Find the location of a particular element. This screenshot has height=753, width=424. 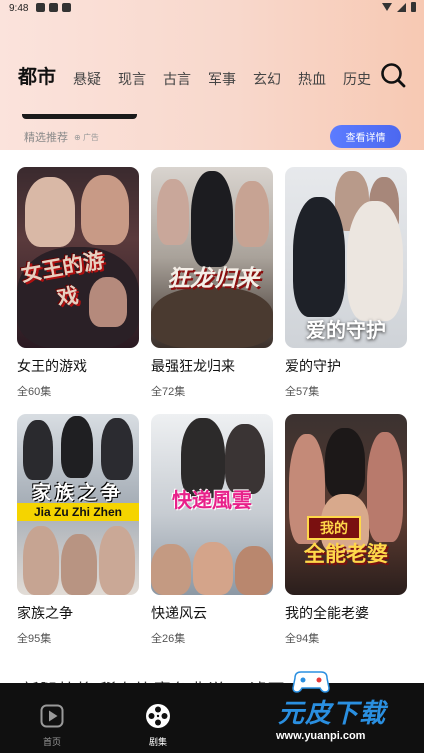

drama-title: 我的全能老婆 is located at coordinates (327, 613).